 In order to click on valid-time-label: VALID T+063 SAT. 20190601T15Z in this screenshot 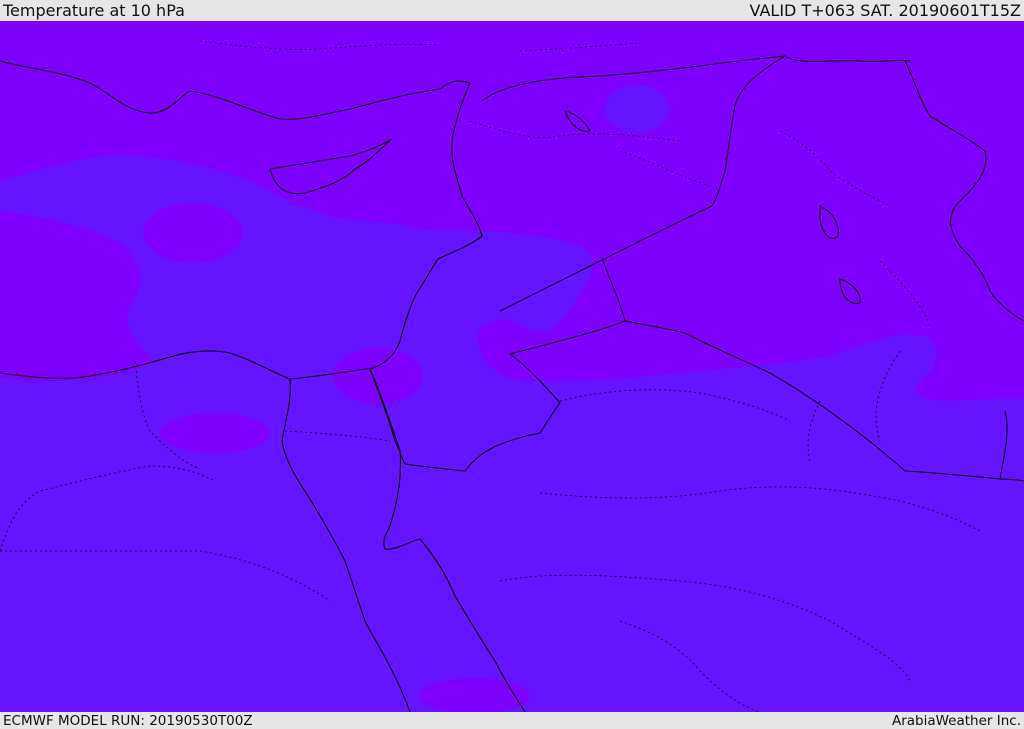, I will do `click(885, 10)`.